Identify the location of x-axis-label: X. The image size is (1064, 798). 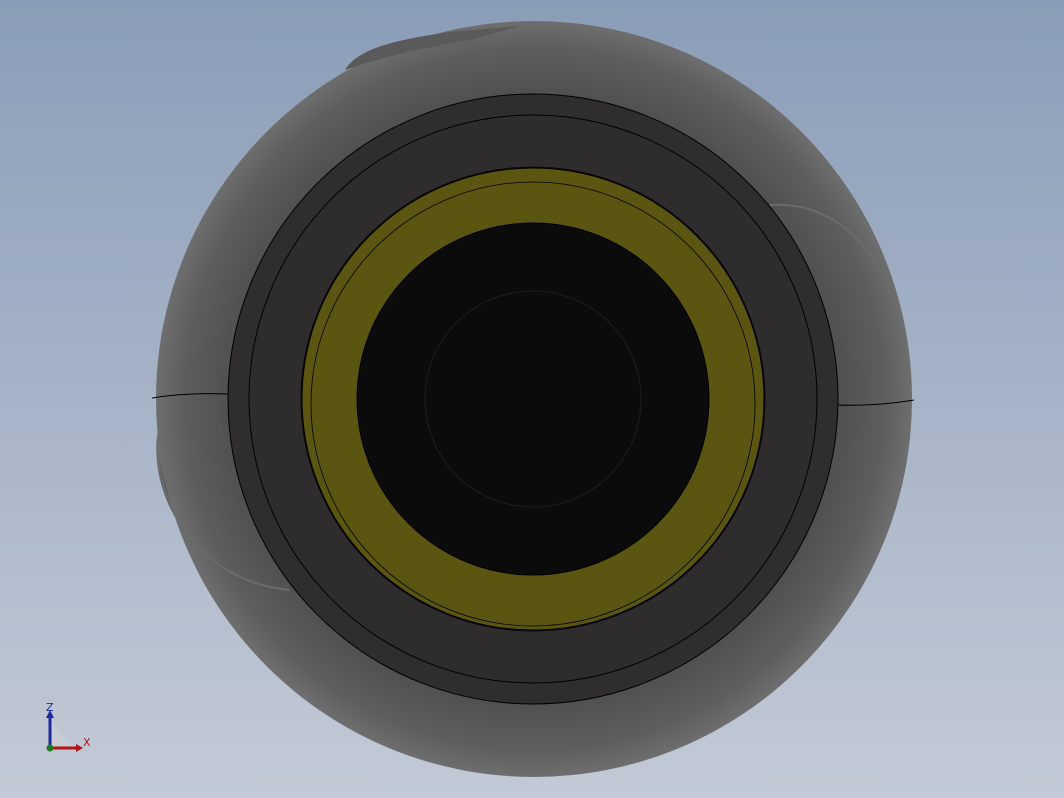
(87, 742).